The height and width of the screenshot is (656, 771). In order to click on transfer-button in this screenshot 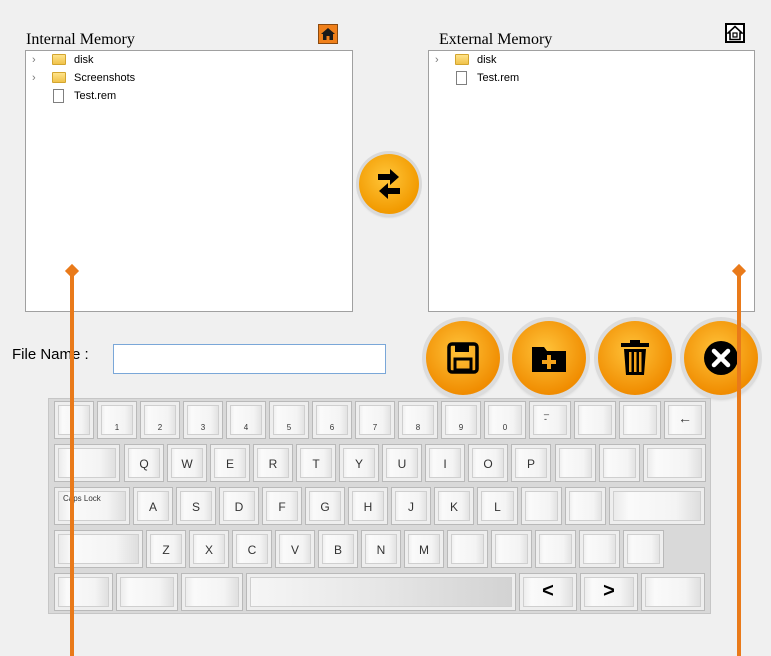, I will do `click(389, 184)`.